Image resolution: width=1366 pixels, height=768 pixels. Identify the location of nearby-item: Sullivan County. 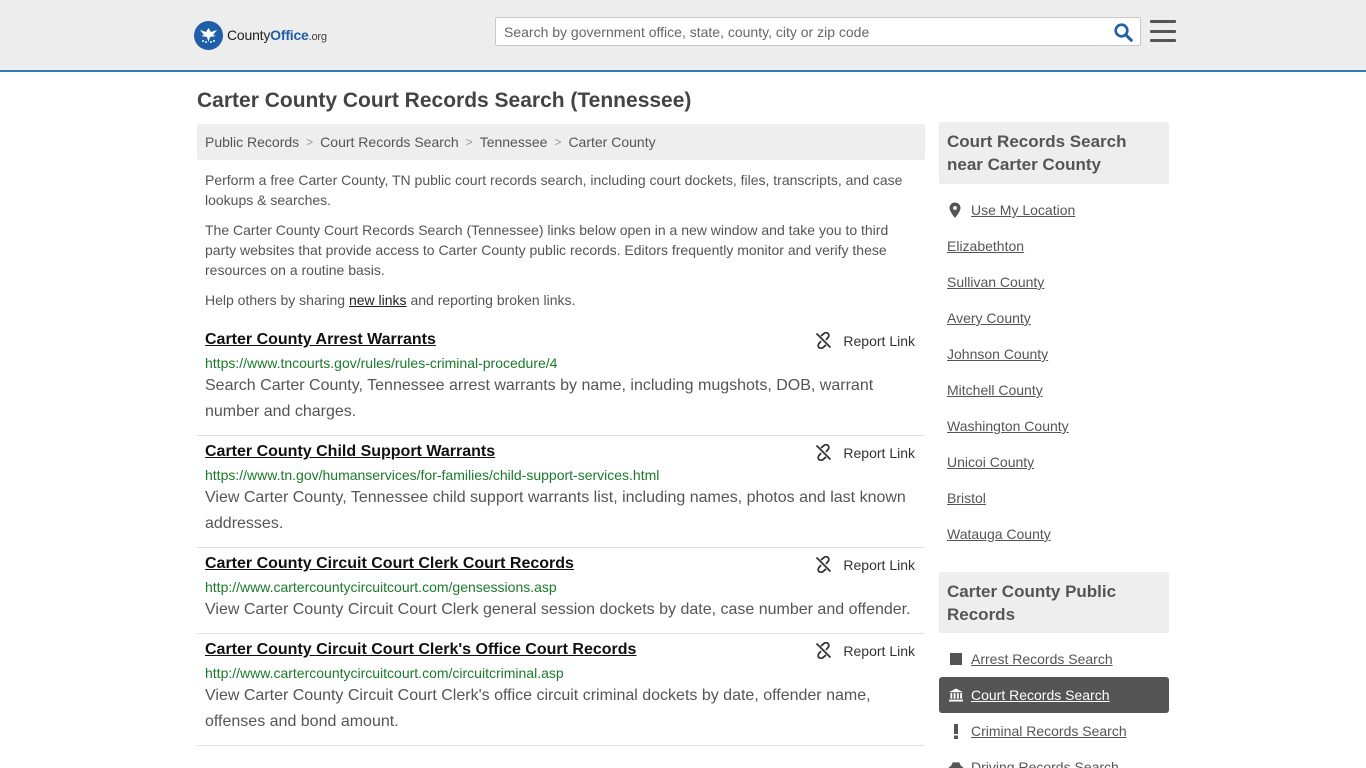
(1058, 282).